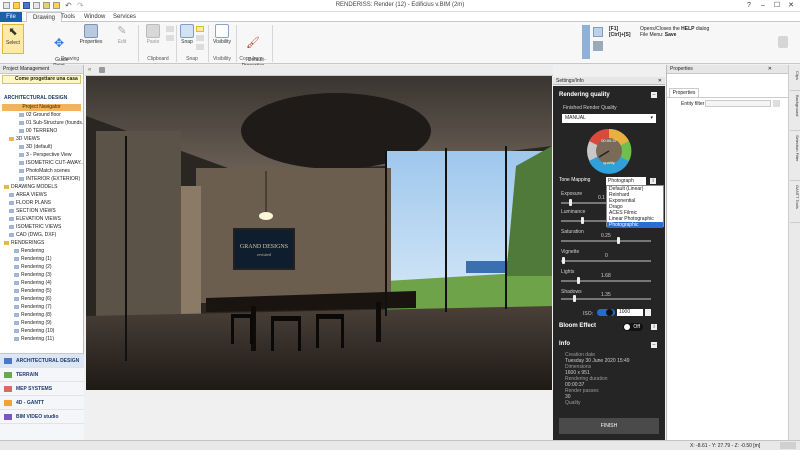 Image resolution: width=800 pixels, height=450 pixels. Describe the element at coordinates (791, 6) in the screenshot. I see `close-button: ✕` at that location.